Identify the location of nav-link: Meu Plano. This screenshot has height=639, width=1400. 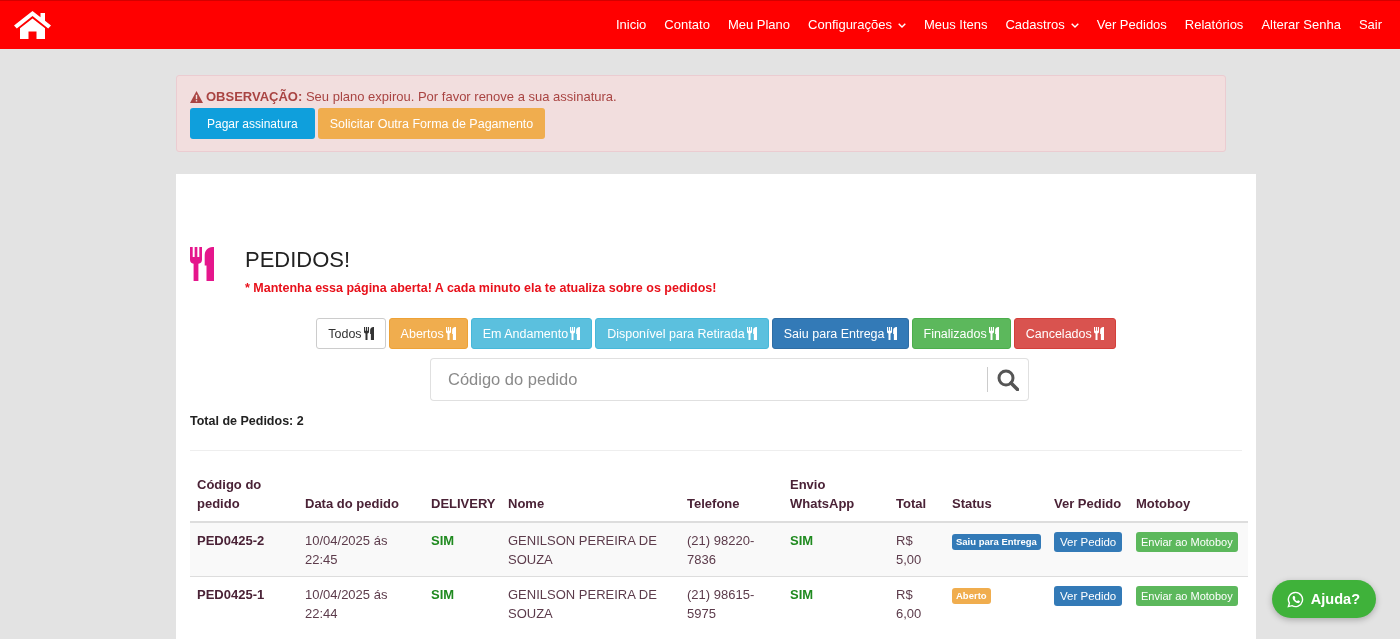
(759, 25).